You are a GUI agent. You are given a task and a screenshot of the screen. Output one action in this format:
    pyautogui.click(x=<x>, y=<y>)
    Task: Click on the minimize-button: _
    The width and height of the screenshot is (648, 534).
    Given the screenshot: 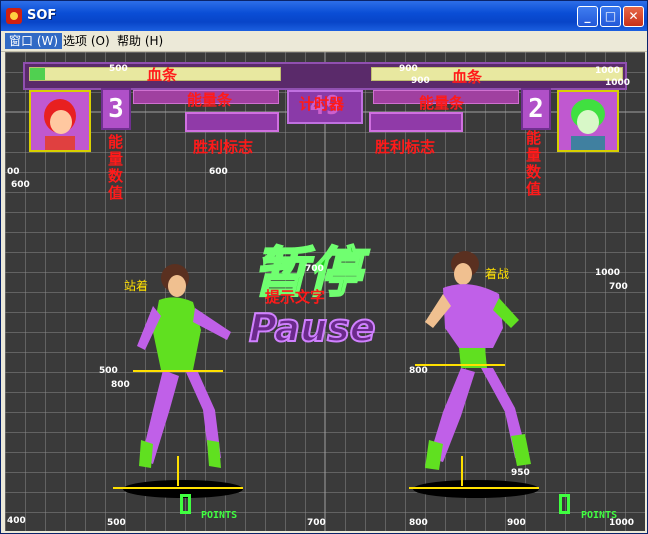 What is the action you would take?
    pyautogui.click(x=587, y=16)
    